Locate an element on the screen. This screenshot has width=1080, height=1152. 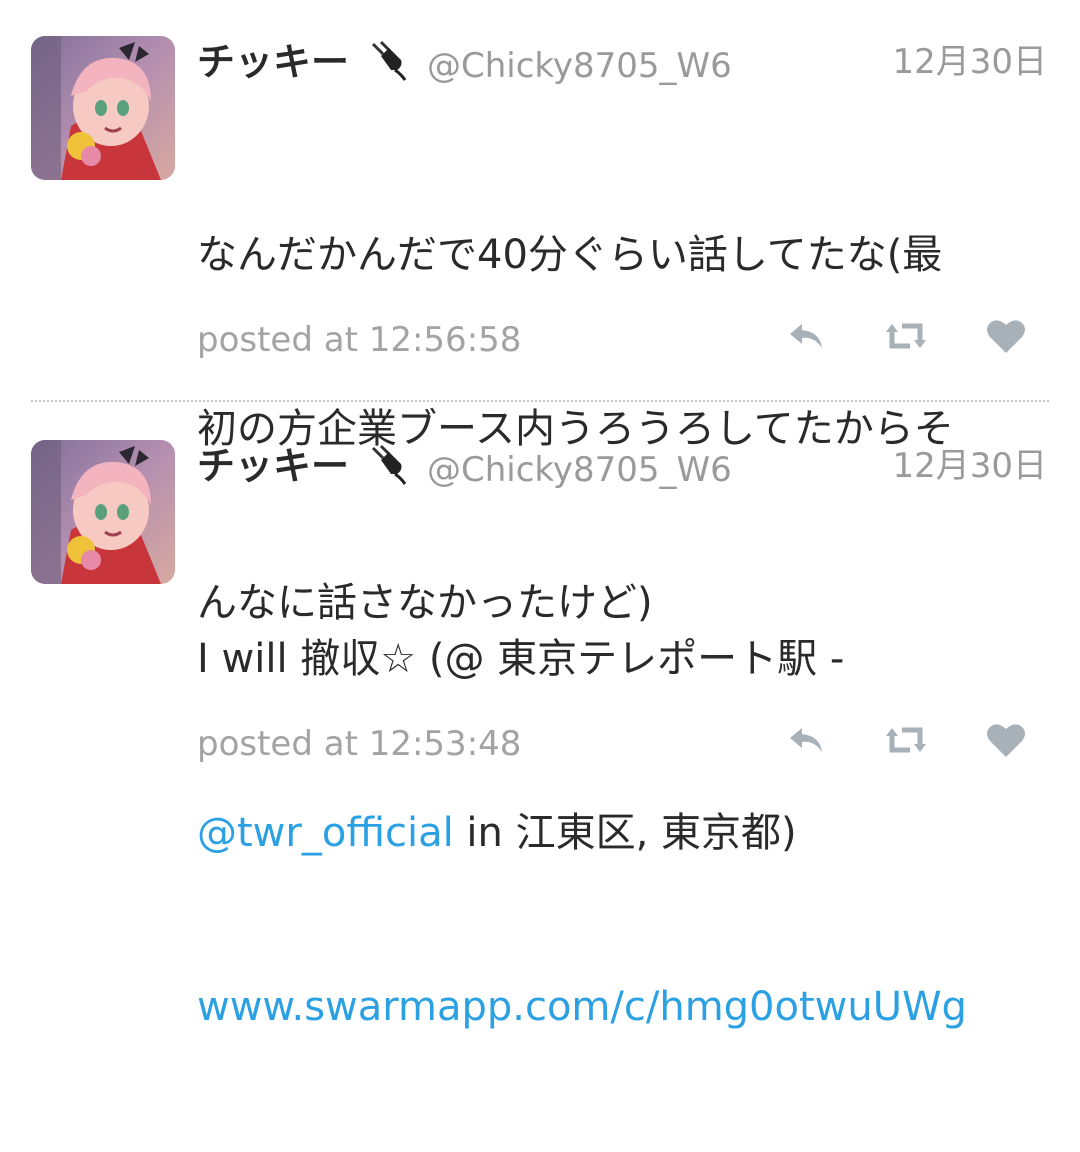
url-link: www.swarmapp.com/c/hmg0otwuUWg is located at coordinates (627, 1007).